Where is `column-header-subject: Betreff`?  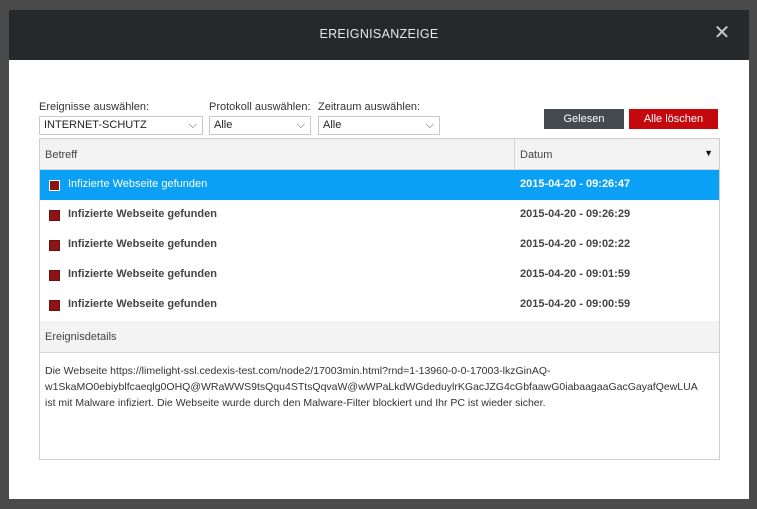
column-header-subject: Betreff is located at coordinates (61, 155).